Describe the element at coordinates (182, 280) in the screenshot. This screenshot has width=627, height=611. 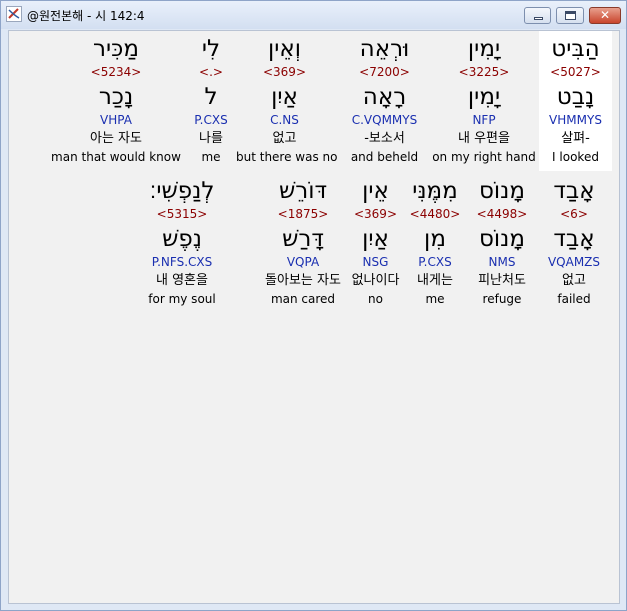
I see `korean-gloss: 내 영혼을` at that location.